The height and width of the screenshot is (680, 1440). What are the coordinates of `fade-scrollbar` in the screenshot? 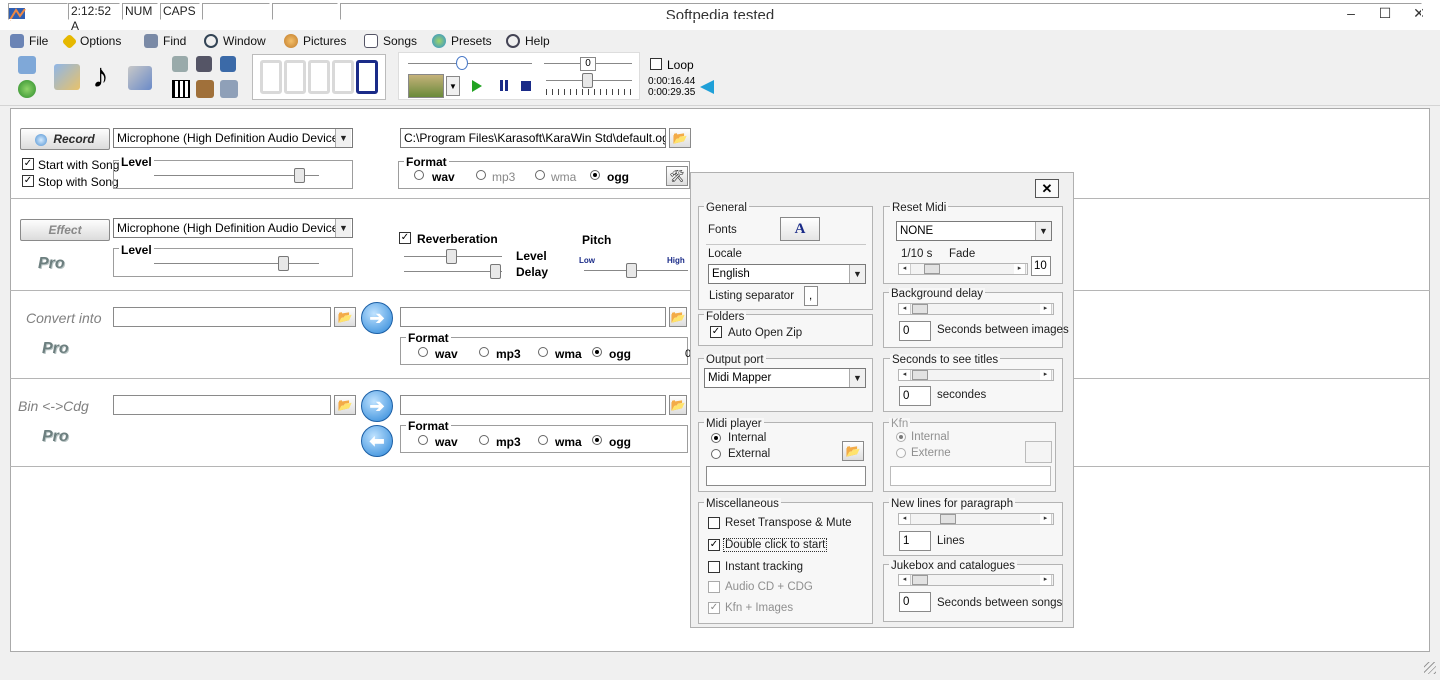 It's located at (963, 269).